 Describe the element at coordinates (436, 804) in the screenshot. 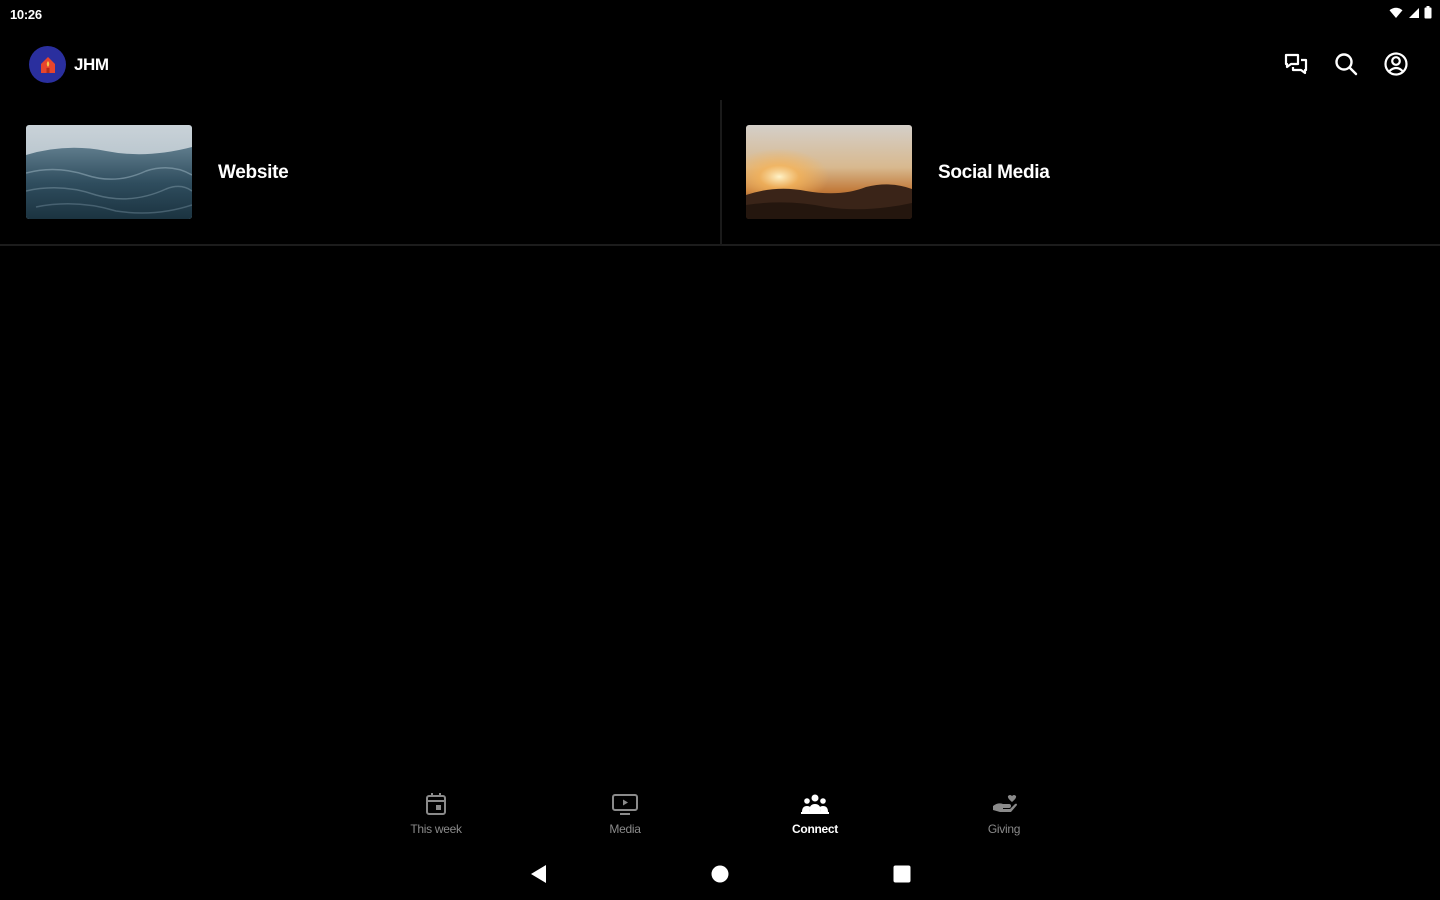

I see `calendar-icon` at that location.